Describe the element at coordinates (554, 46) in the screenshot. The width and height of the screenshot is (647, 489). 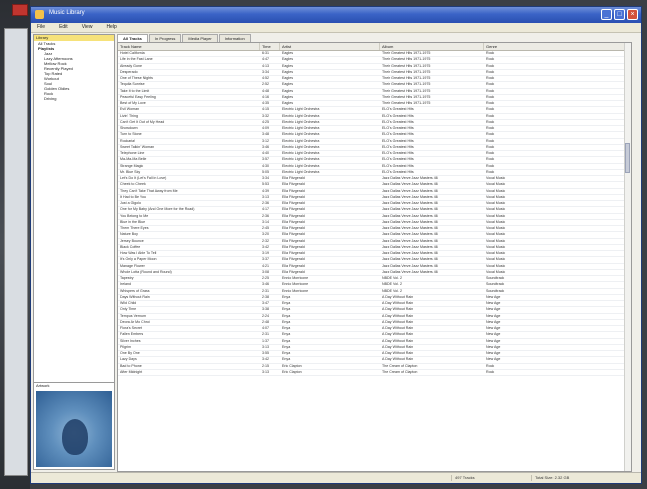
I see `column-header-genre: Genre` at that location.